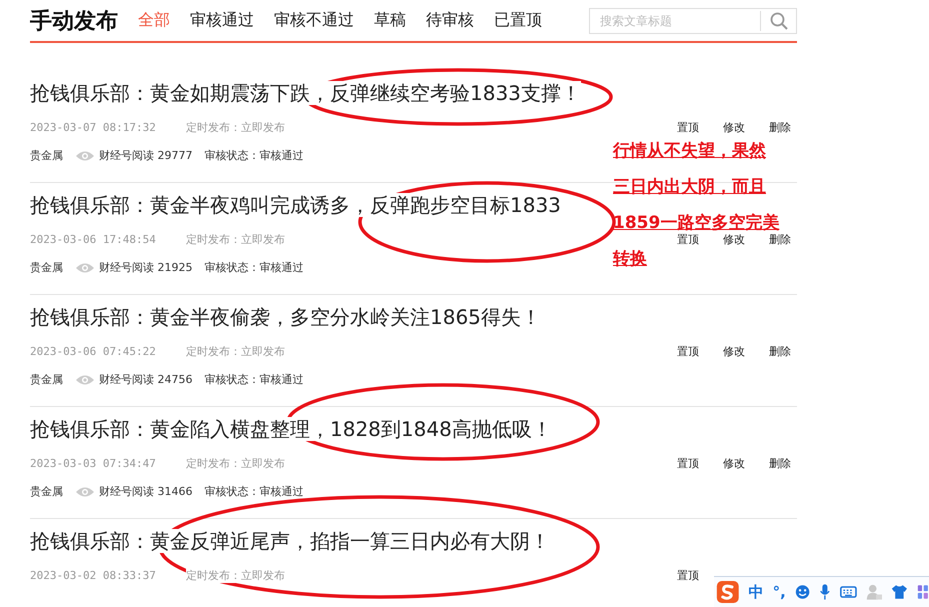  What do you see at coordinates (518, 20) in the screenshot?
I see `tab: 已置顶` at bounding box center [518, 20].